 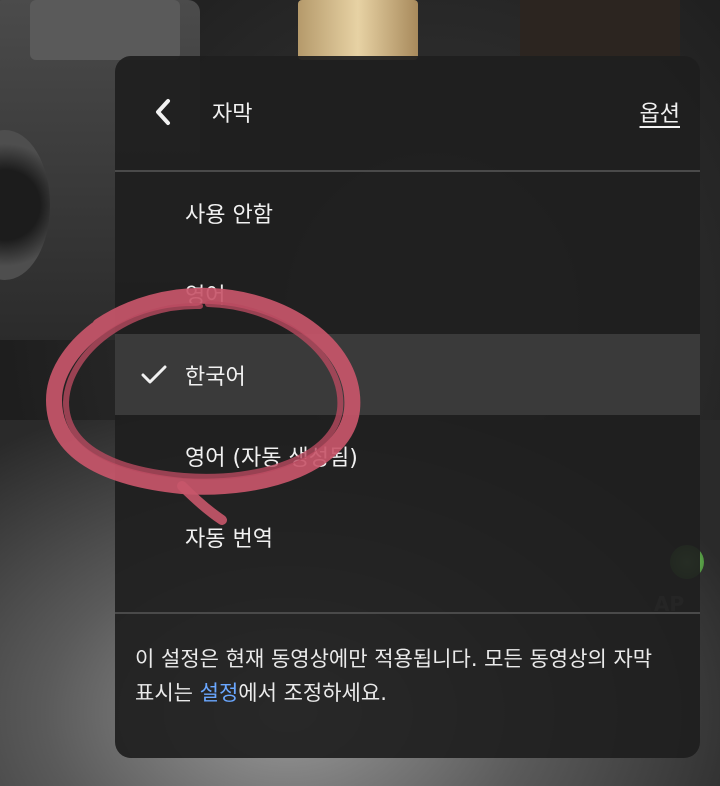 I want to click on options-link: 옵션, so click(x=660, y=112).